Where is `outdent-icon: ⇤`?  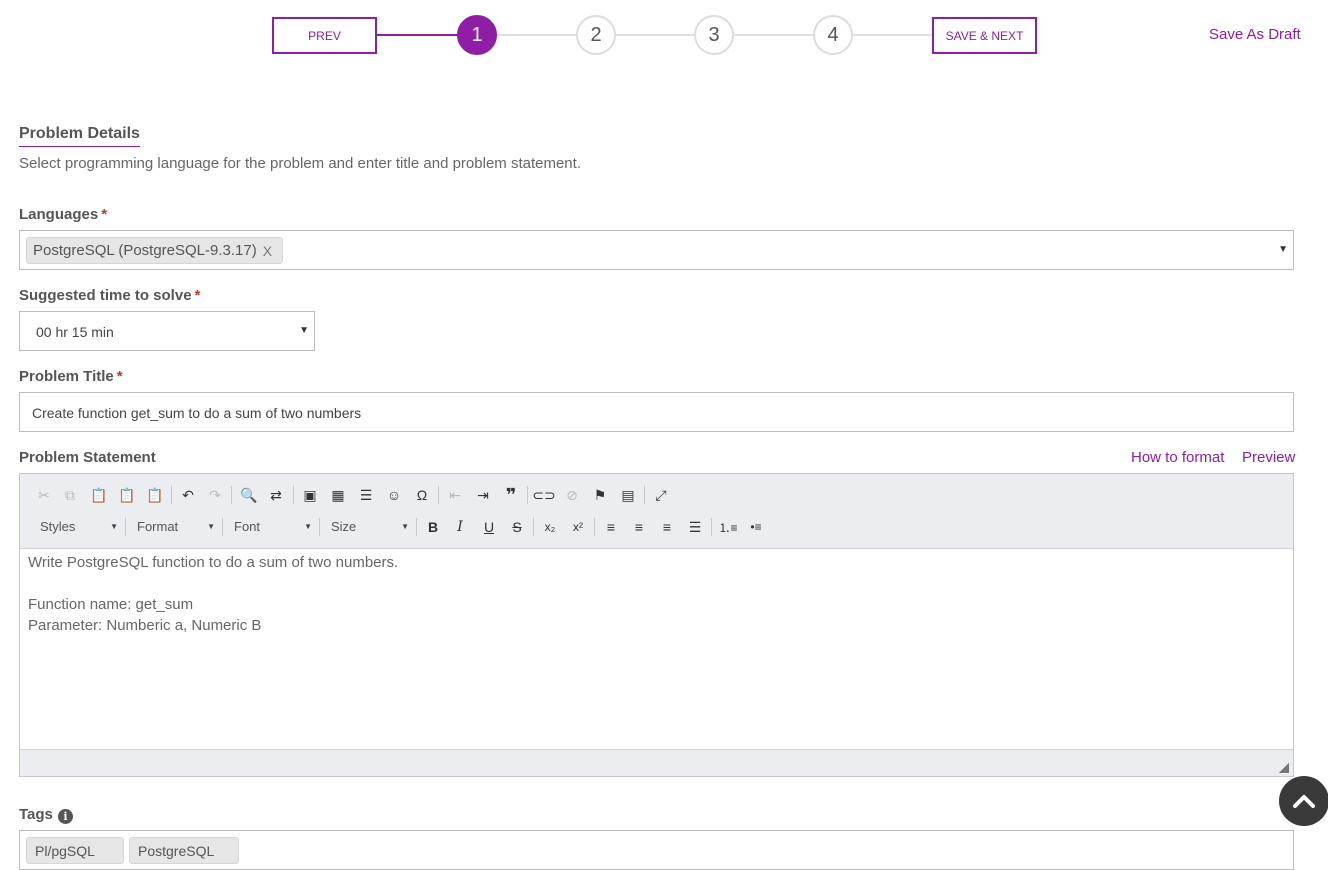 outdent-icon: ⇤ is located at coordinates (455, 495).